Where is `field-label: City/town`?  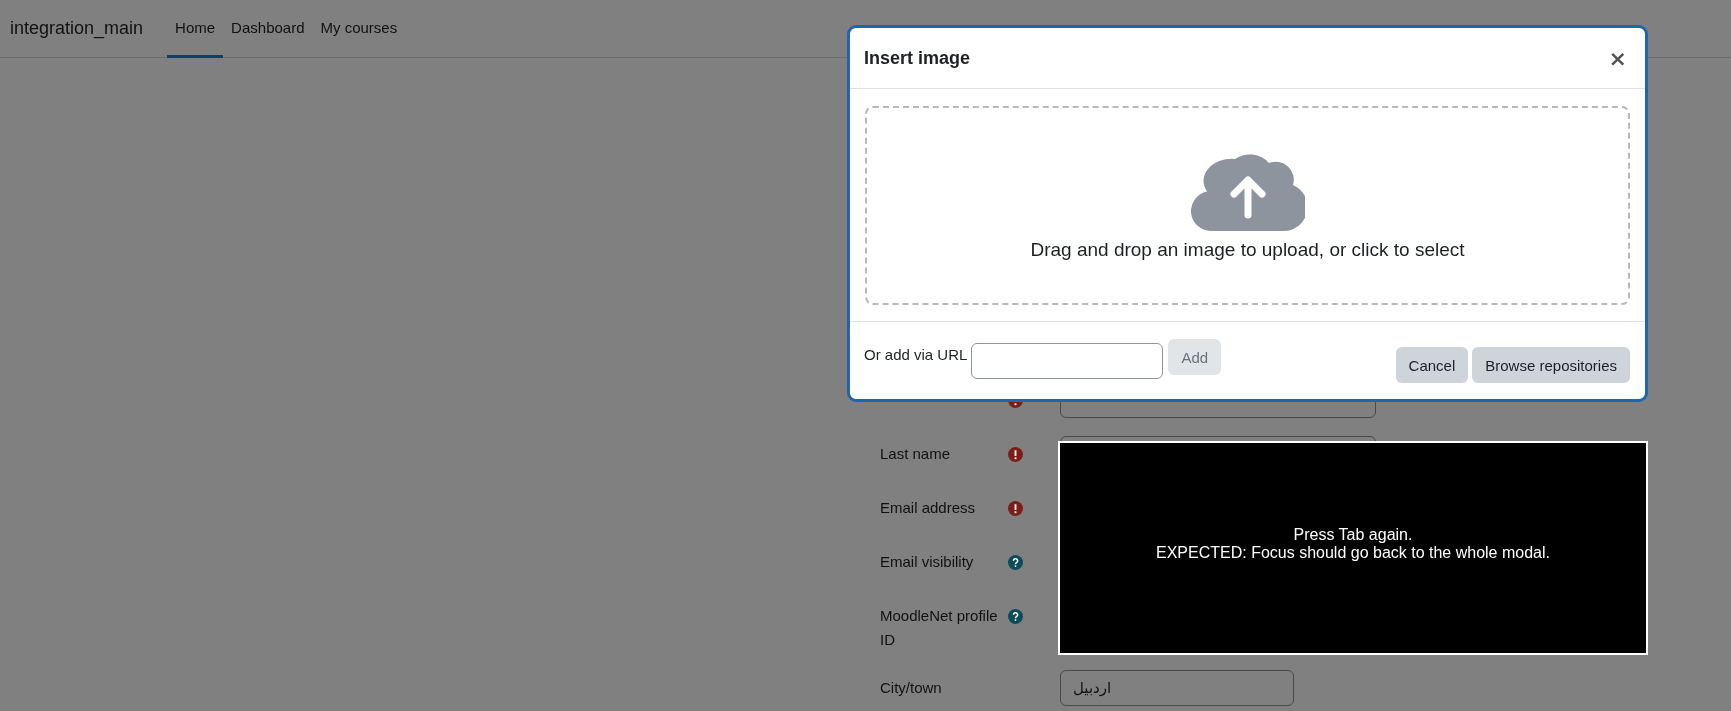
field-label: City/town is located at coordinates (911, 688).